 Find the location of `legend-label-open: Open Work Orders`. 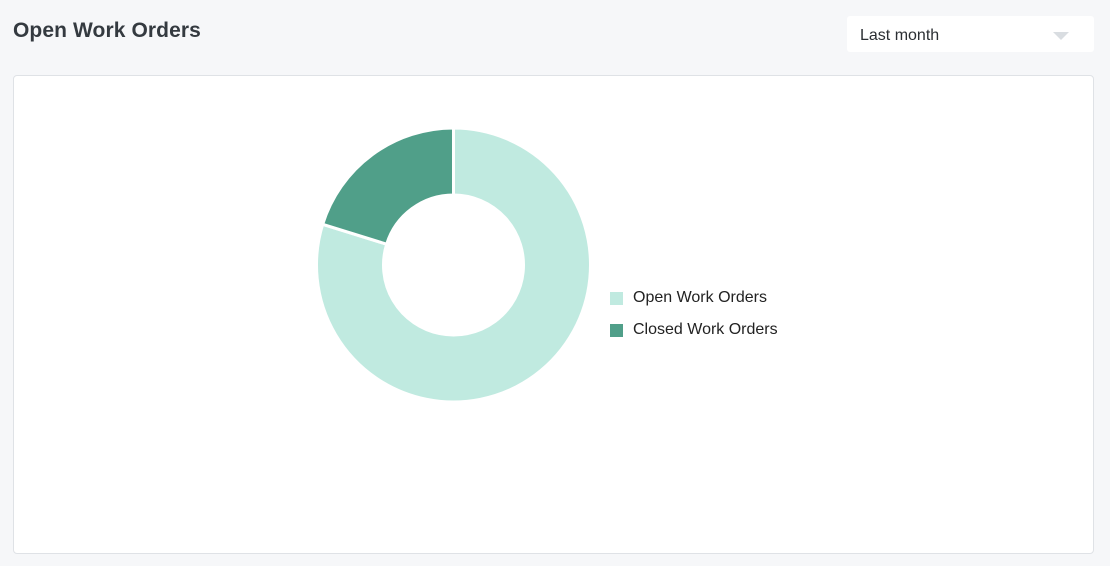

legend-label-open: Open Work Orders is located at coordinates (700, 297).